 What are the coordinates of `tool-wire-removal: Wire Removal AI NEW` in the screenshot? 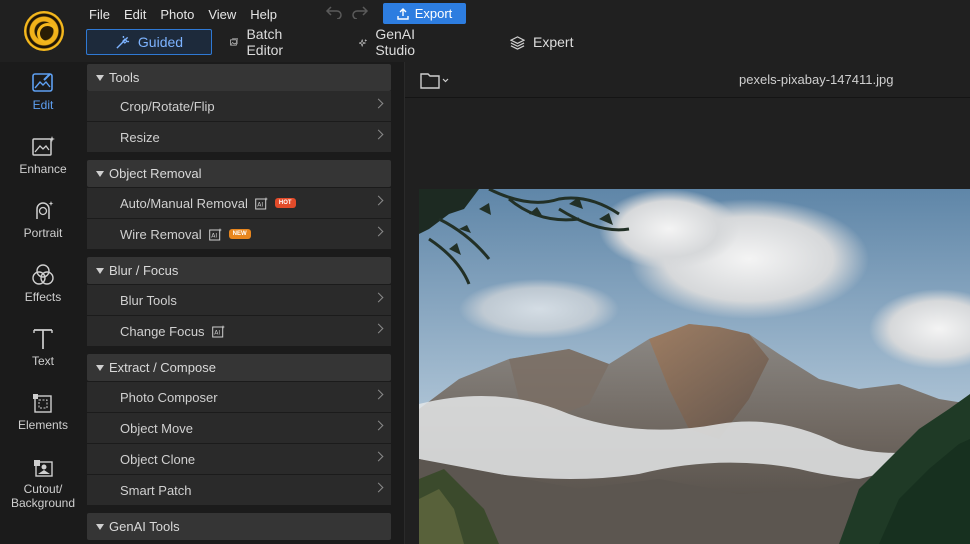 It's located at (239, 234).